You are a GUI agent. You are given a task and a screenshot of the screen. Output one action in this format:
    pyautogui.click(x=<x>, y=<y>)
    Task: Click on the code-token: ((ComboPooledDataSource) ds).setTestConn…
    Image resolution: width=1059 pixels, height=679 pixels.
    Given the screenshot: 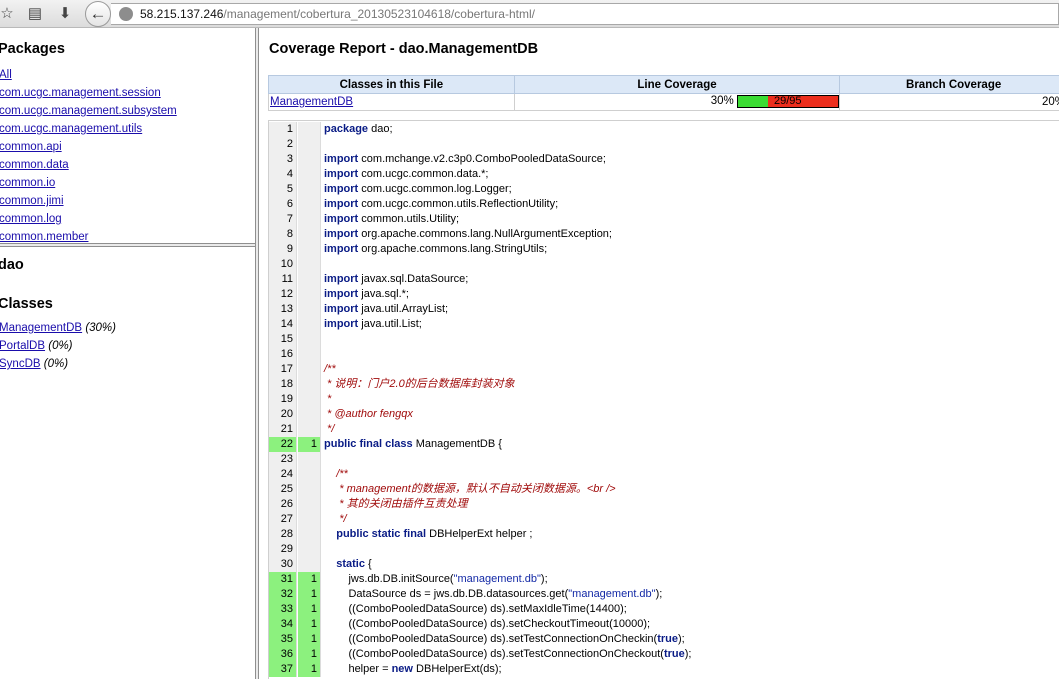 What is the action you would take?
    pyautogui.click(x=494, y=654)
    